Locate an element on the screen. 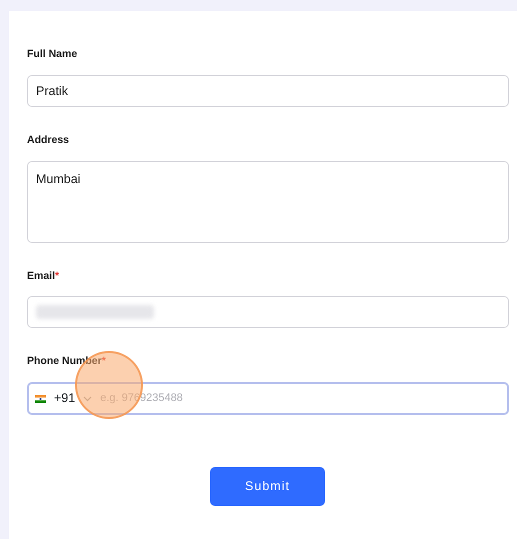 Image resolution: width=517 pixels, height=539 pixels. address-field: Mumbai is located at coordinates (268, 201).